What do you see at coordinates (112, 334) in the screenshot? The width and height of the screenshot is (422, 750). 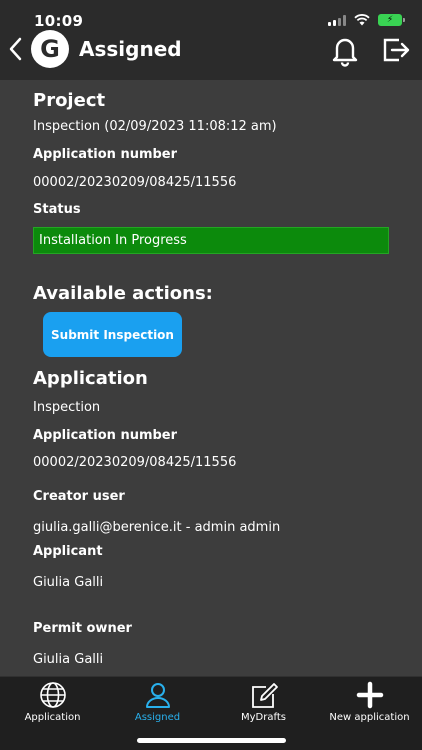 I see `submit-inspection-button: Submit Inspection` at bounding box center [112, 334].